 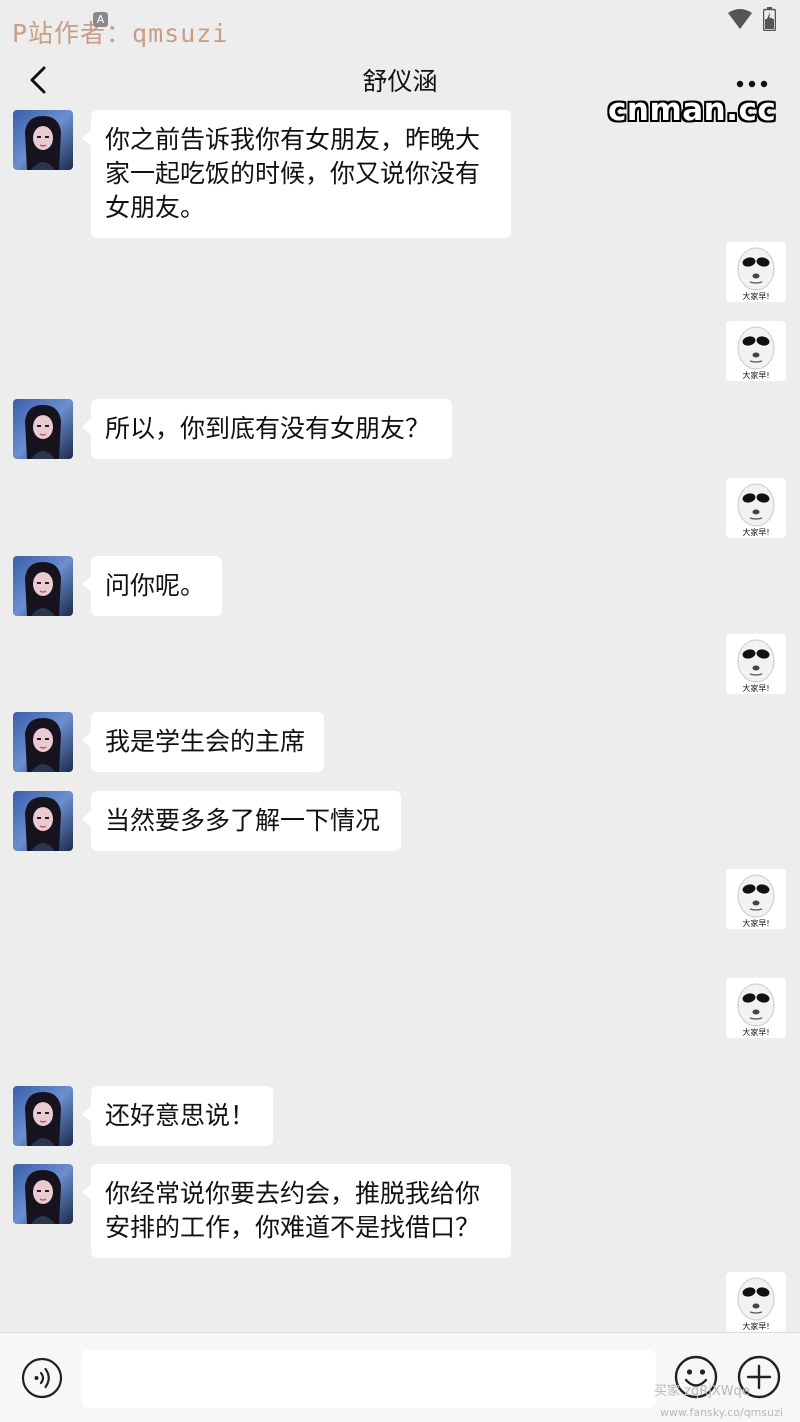 I want to click on incoming-message-bubble: 我是学生会的主席, so click(x=203, y=742).